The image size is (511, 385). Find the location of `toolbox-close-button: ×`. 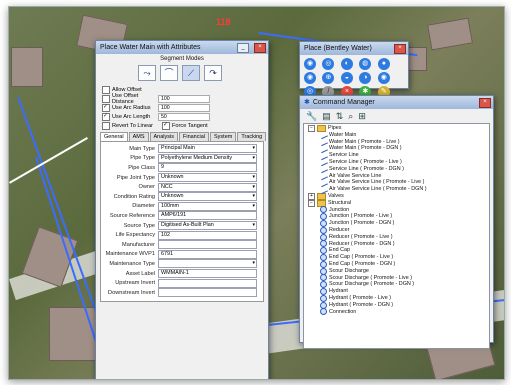

toolbox-close-button: × is located at coordinates (400, 48).